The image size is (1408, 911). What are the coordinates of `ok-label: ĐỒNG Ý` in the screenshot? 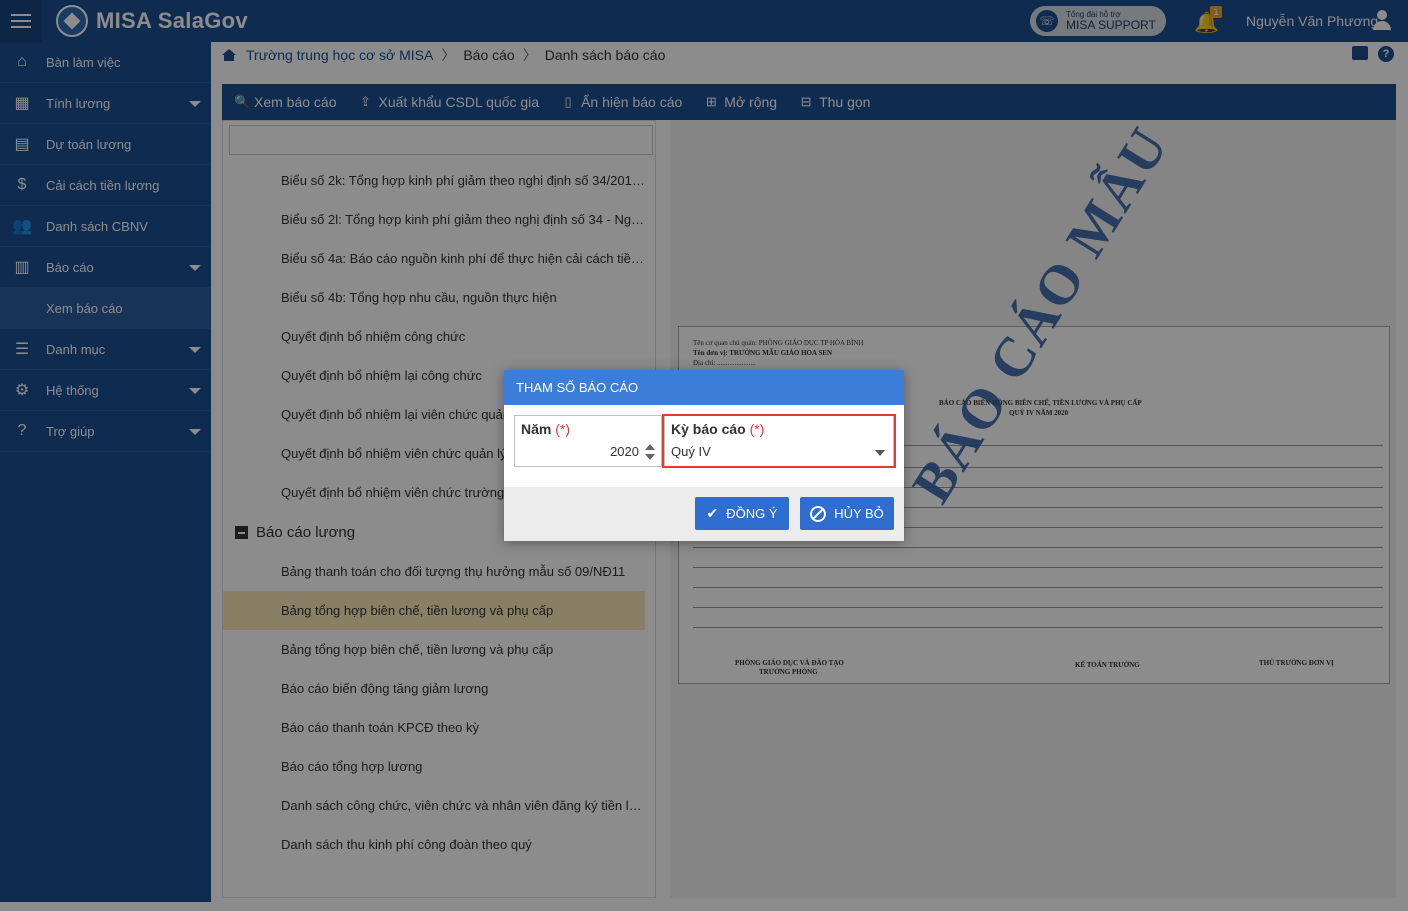 It's located at (752, 513).